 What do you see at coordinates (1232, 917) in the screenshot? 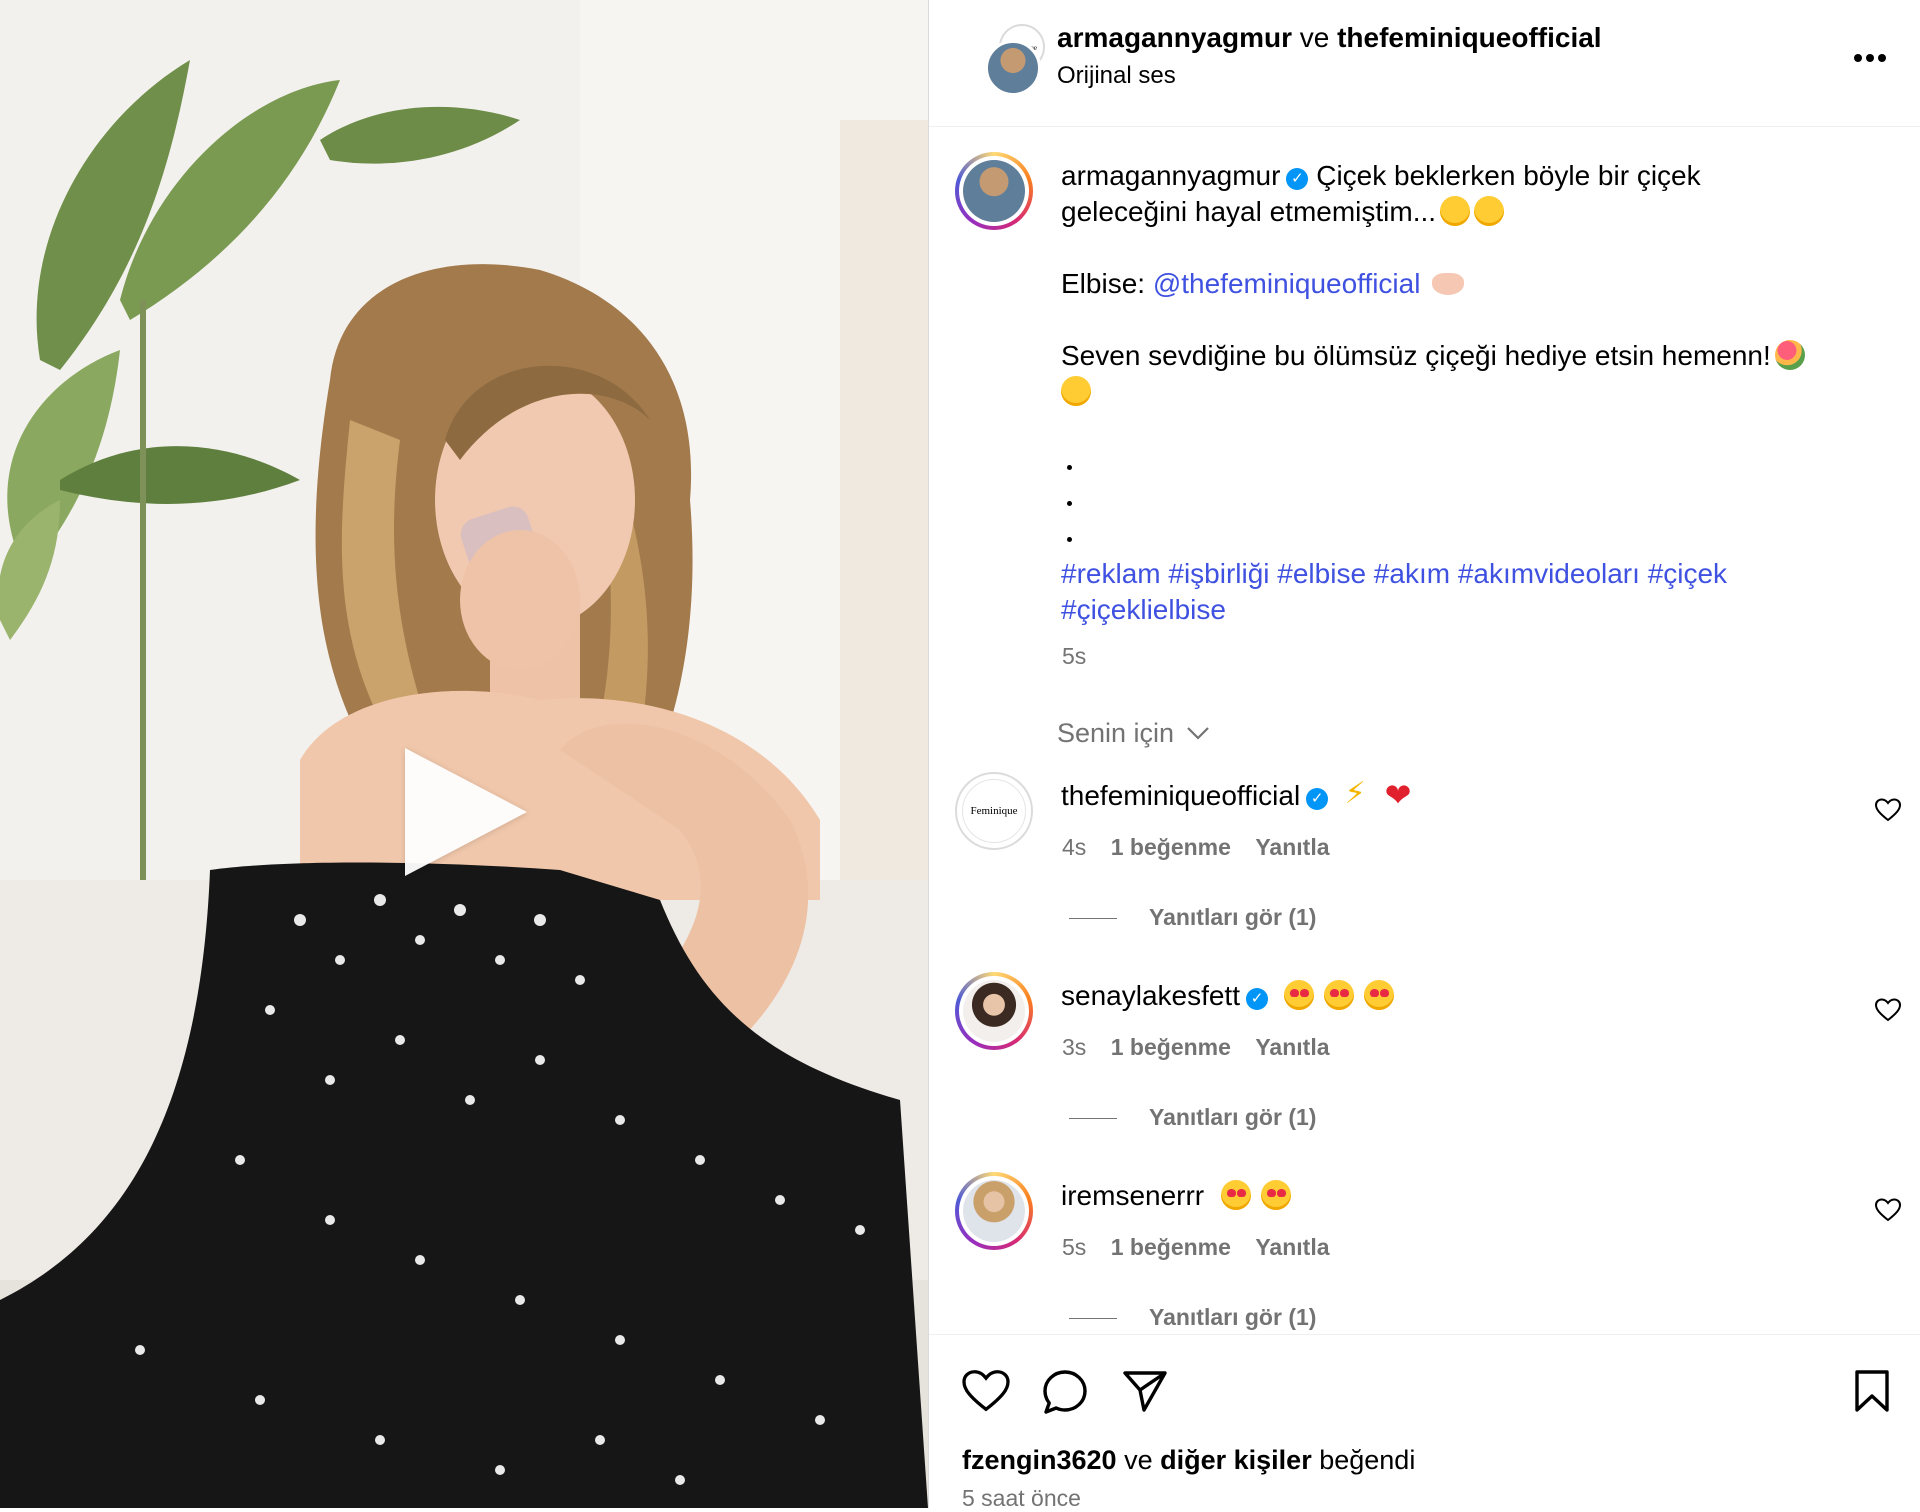
I see `comment-1-view-replies: Yanıtları gör (1)` at bounding box center [1232, 917].